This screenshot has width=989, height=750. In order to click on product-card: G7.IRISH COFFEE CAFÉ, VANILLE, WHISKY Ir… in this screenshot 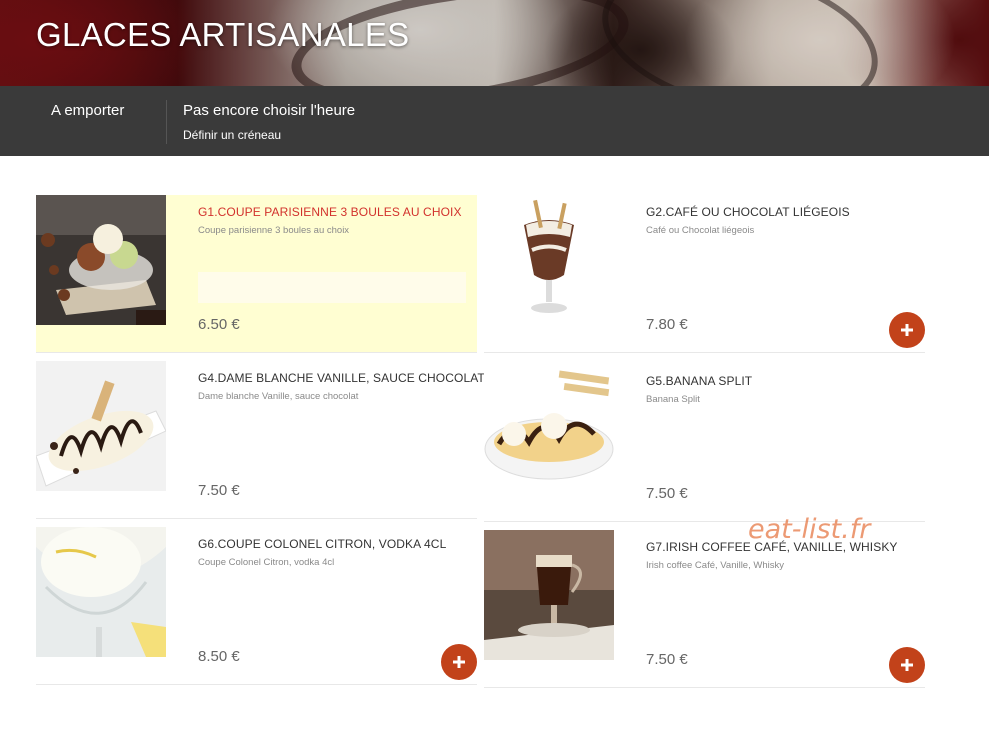, I will do `click(704, 609)`.